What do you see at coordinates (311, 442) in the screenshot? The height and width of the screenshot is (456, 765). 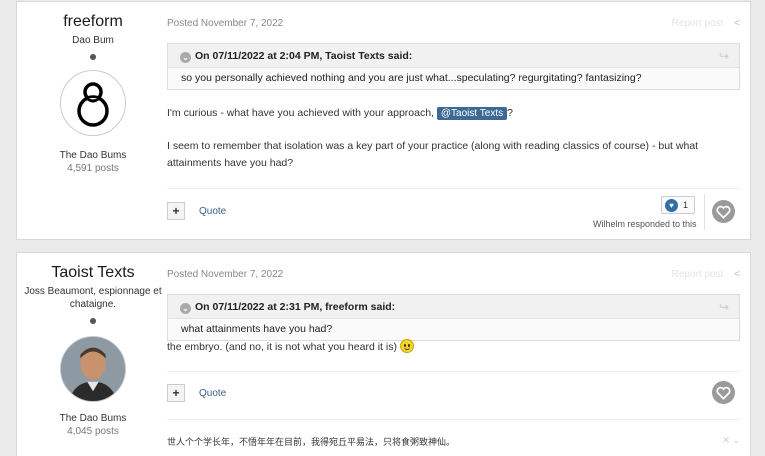 I see `signature: 世人个个学长年，不悟年年在目前，我得宛丘平易法，只将食粥致神仙。` at bounding box center [311, 442].